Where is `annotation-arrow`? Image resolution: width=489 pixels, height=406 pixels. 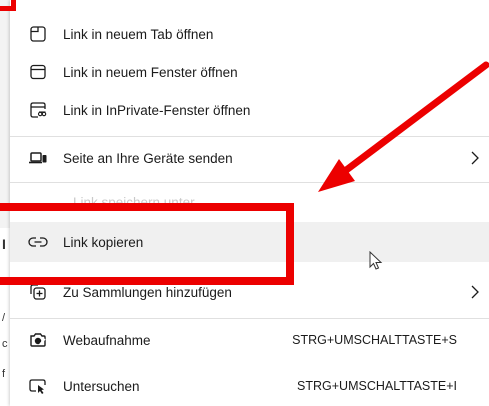
annotation-arrow is located at coordinates (403, 126).